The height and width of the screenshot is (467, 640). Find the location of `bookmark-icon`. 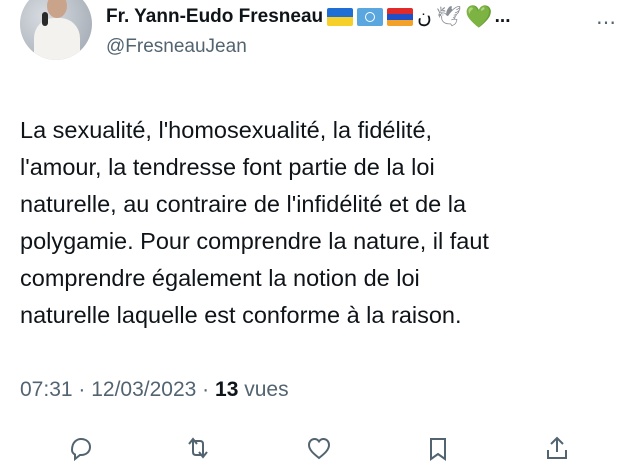

bookmark-icon is located at coordinates (438, 447).